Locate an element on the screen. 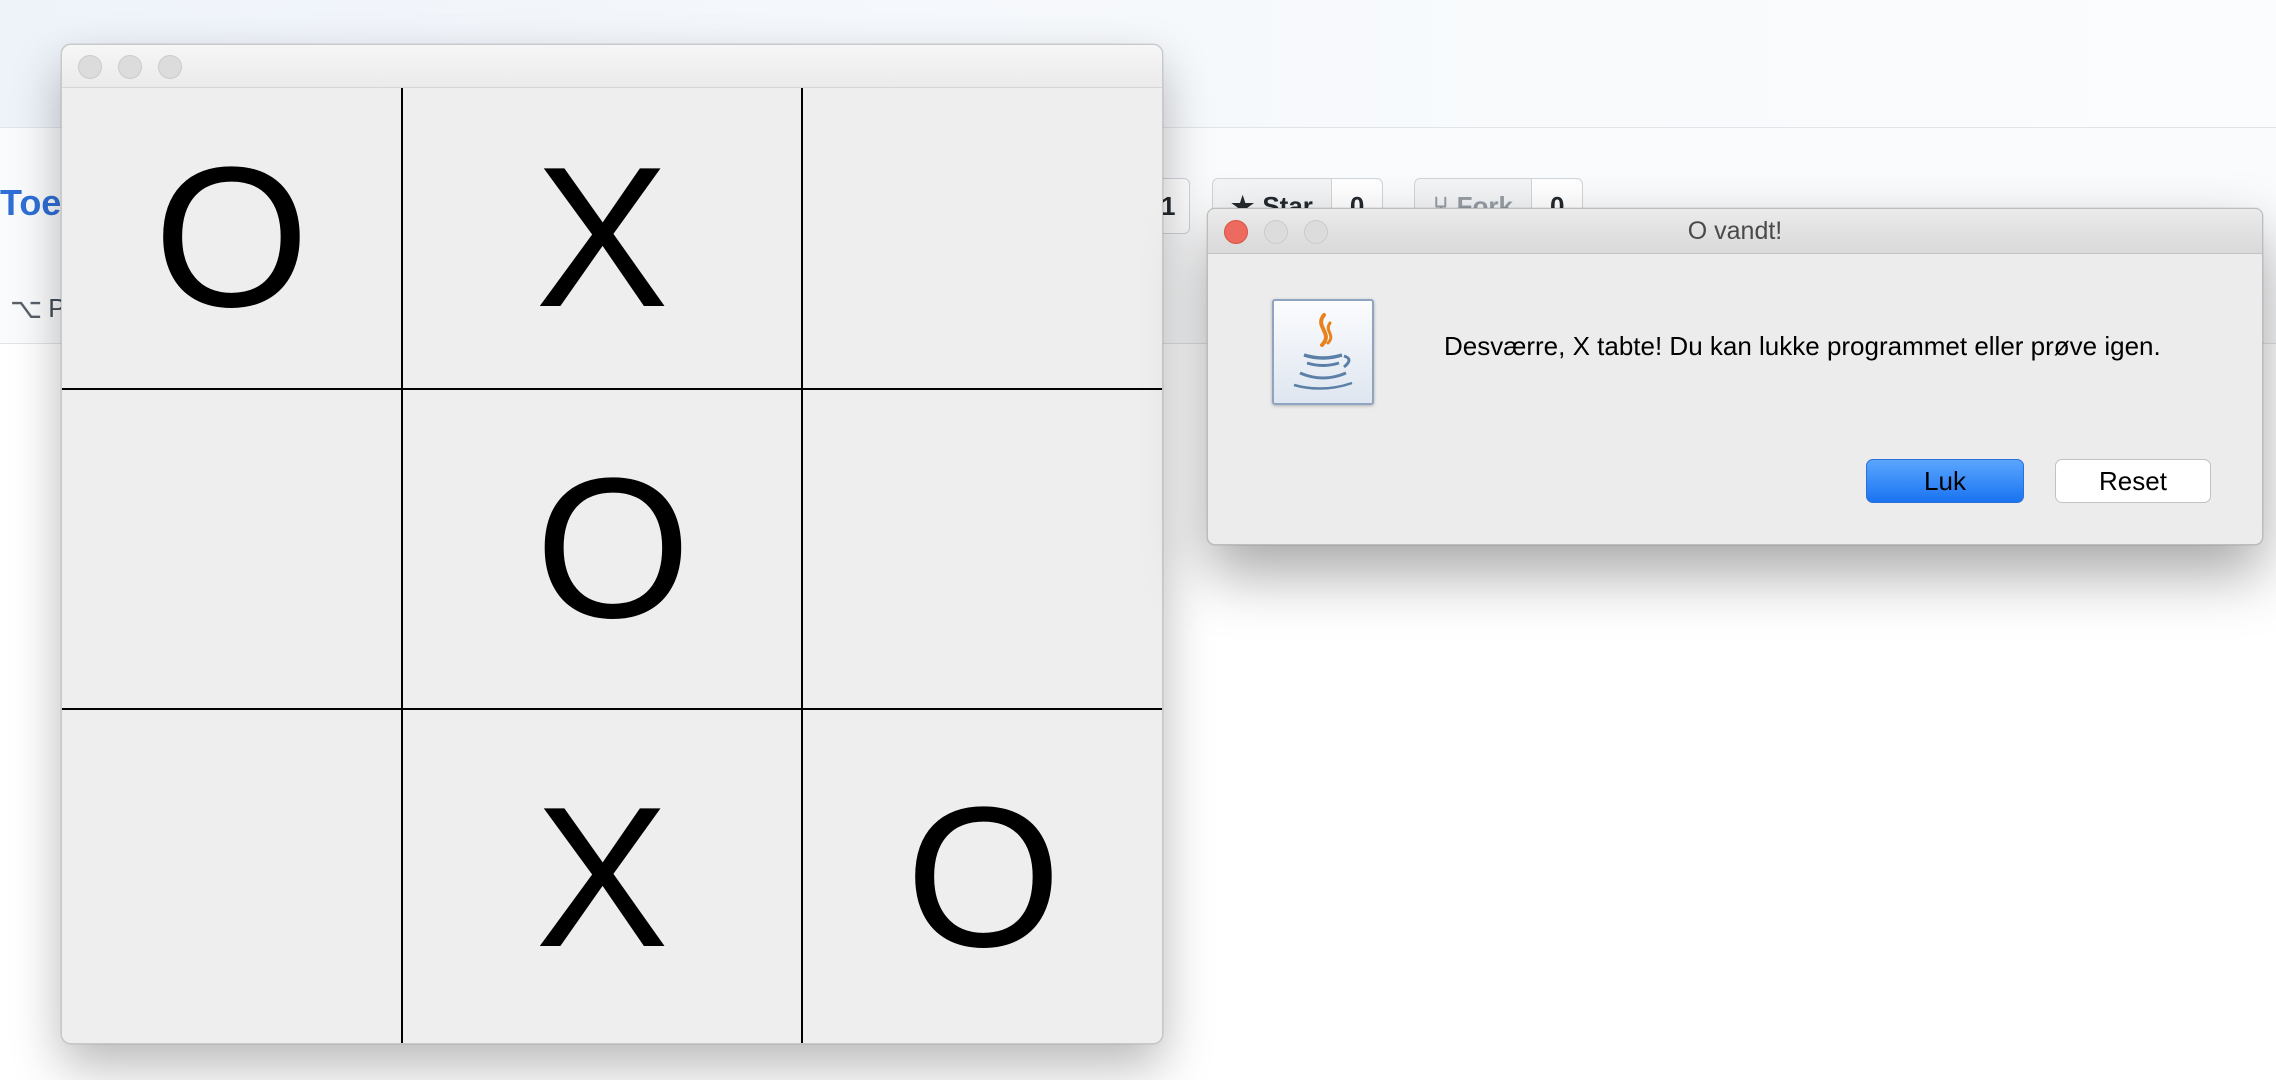 This screenshot has height=1080, width=2276. board-cell-0-0: O is located at coordinates (231, 238).